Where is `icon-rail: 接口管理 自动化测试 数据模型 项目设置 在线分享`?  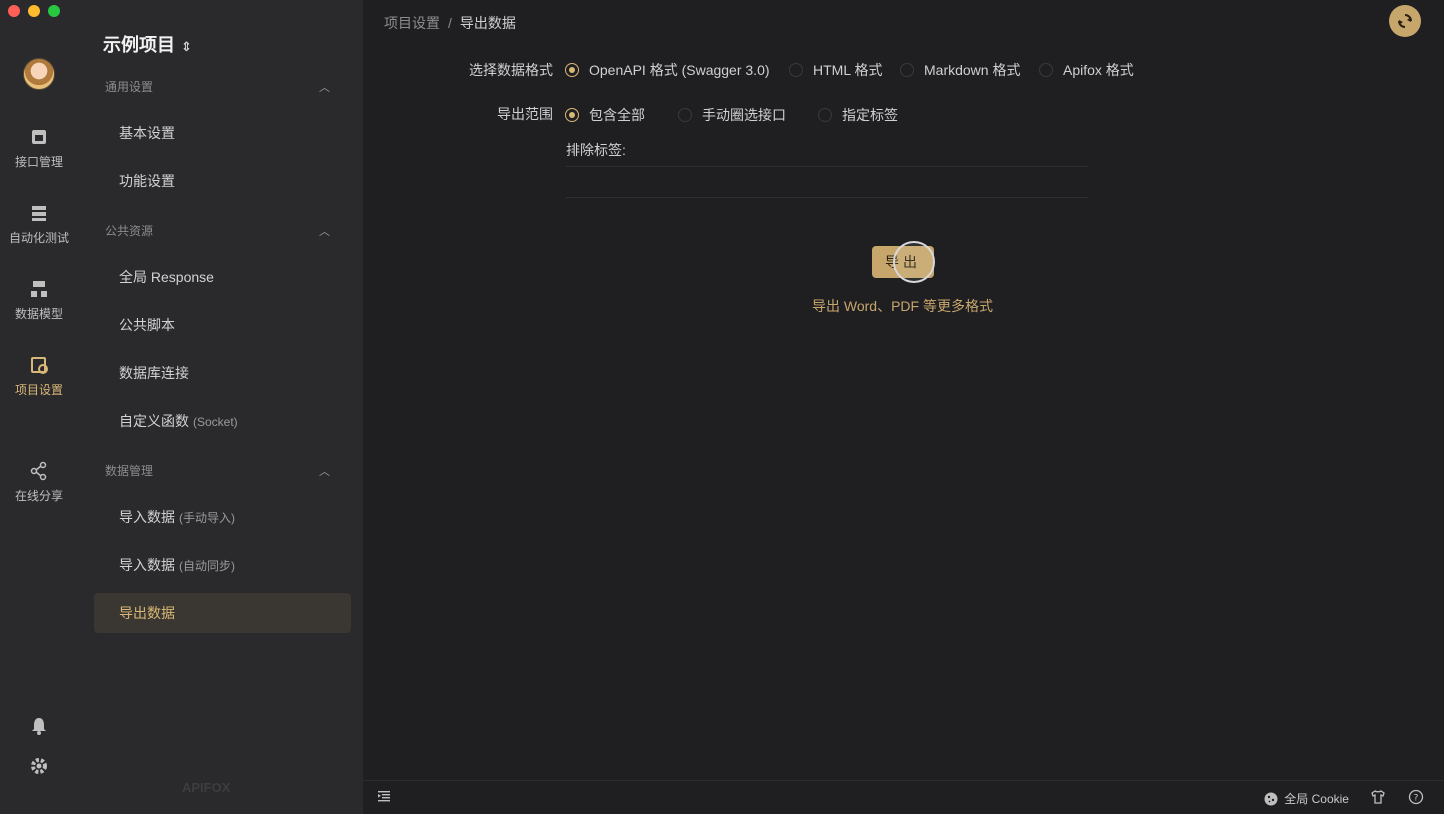
icon-rail: 接口管理 自动化测试 数据模型 项目设置 在线分享 is located at coordinates (39, 407).